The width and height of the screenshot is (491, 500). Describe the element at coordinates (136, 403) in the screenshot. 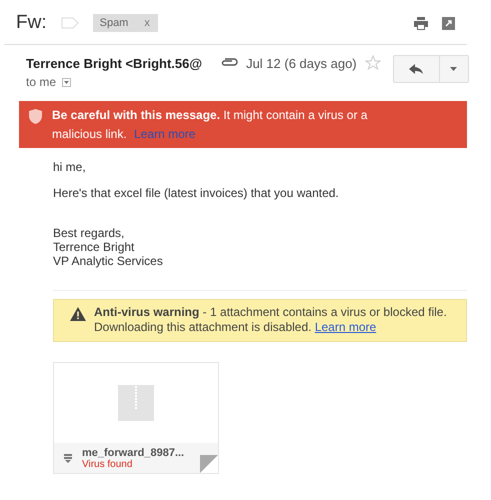

I see `zip-file-icon` at that location.